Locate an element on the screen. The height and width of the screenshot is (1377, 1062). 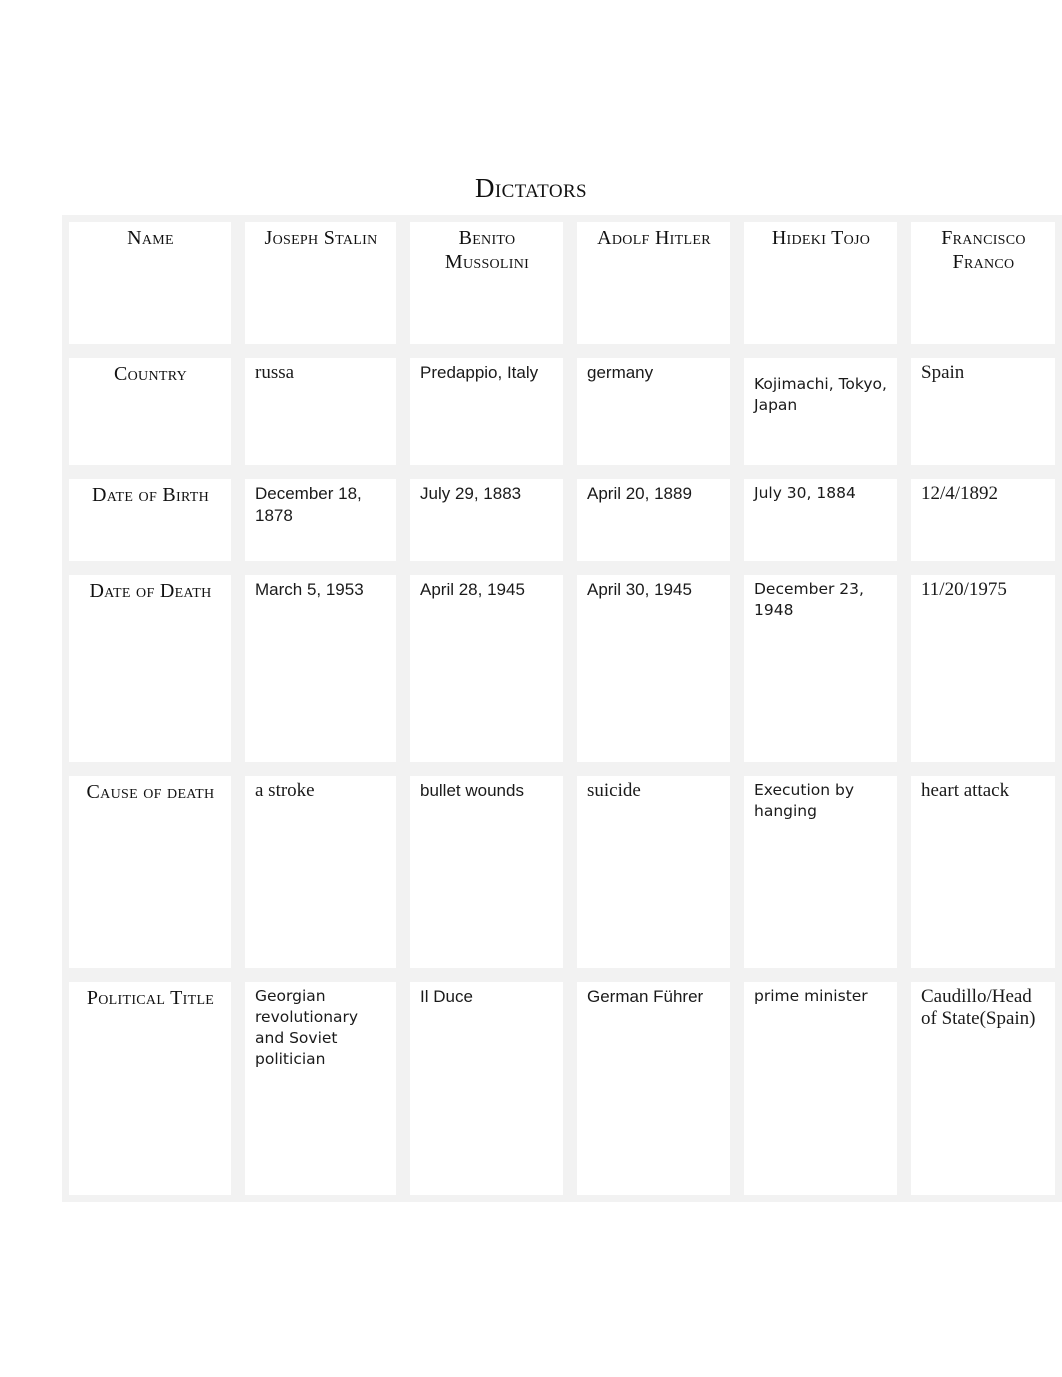
cell-cod-hitler: suicide is located at coordinates (653, 872).